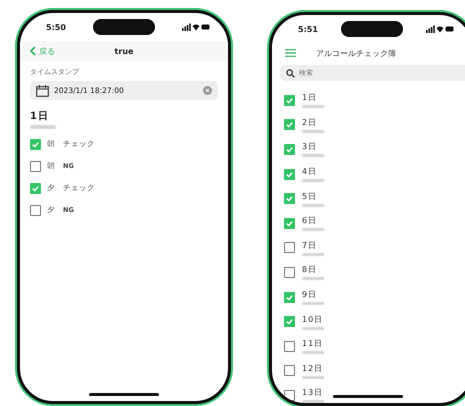  Describe the element at coordinates (313, 368) in the screenshot. I see `day-label: 12日` at that location.